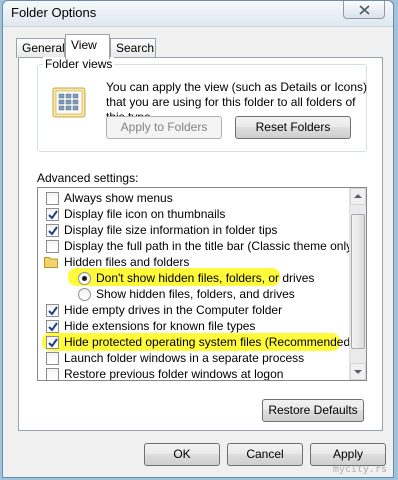 The width and height of the screenshot is (398, 480). Describe the element at coordinates (182, 454) in the screenshot. I see `ok-button: OK` at that location.